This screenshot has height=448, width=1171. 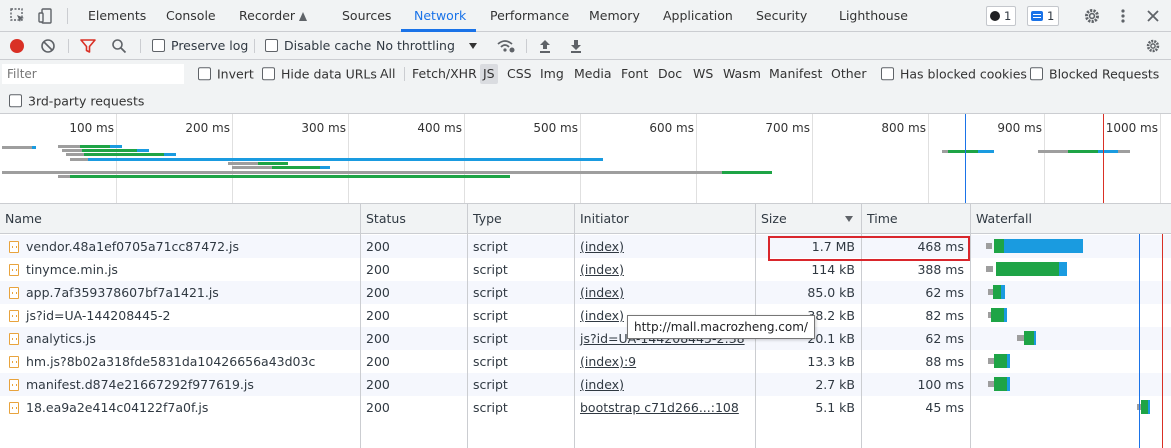 I want to click on checkbox-box, so click(x=271, y=45).